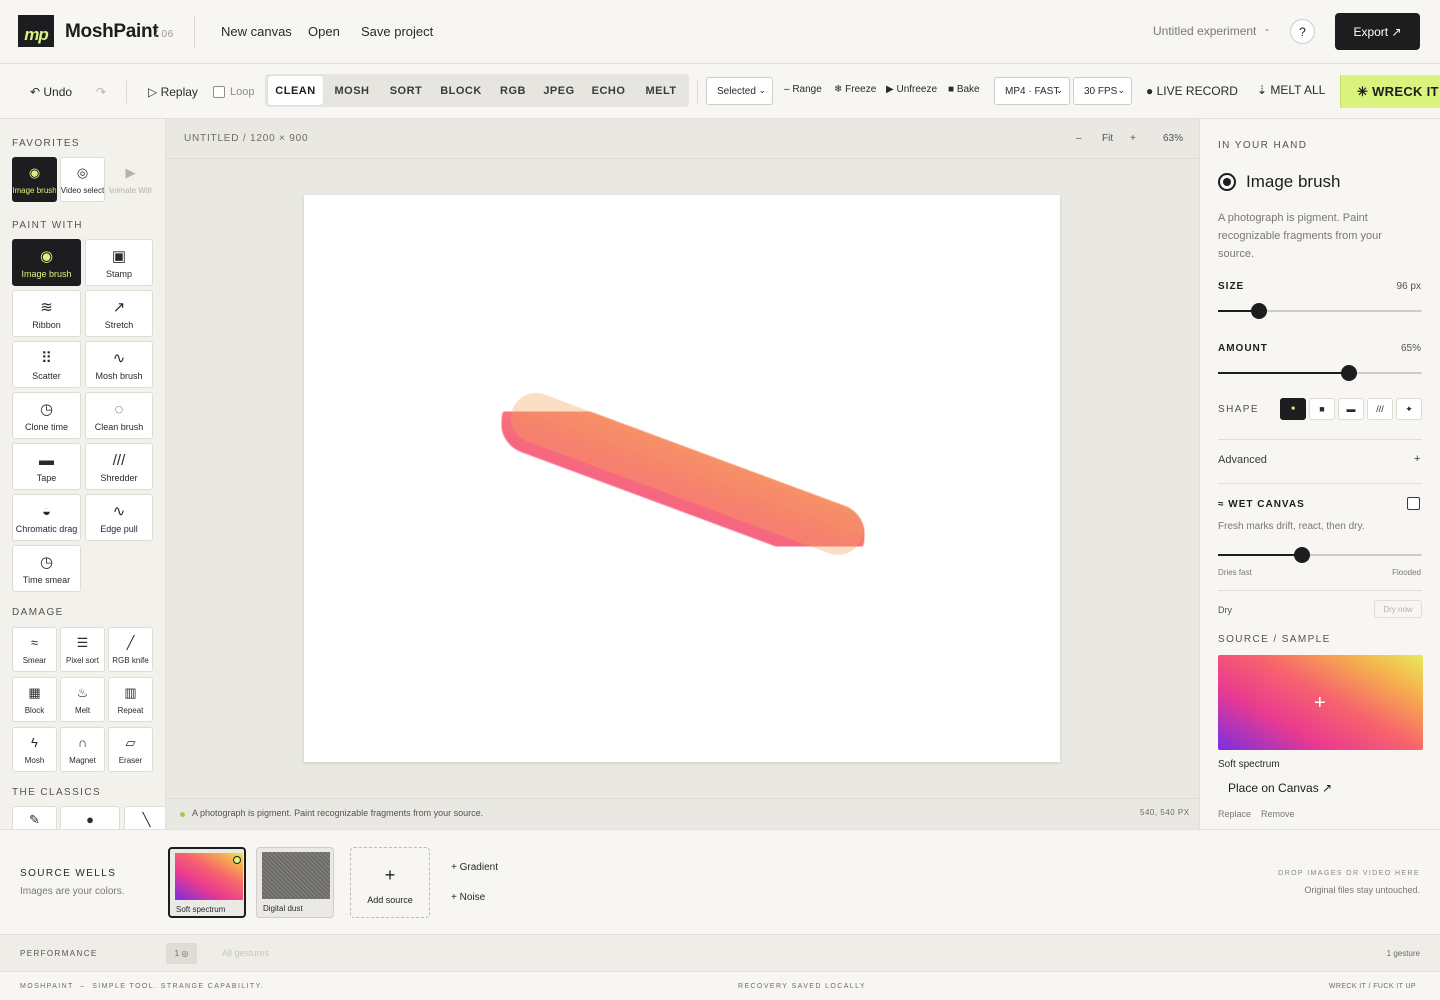 This screenshot has width=1440, height=1000. What do you see at coordinates (1102, 91) in the screenshot?
I see `fps-select: 30 FPS ⌄` at bounding box center [1102, 91].